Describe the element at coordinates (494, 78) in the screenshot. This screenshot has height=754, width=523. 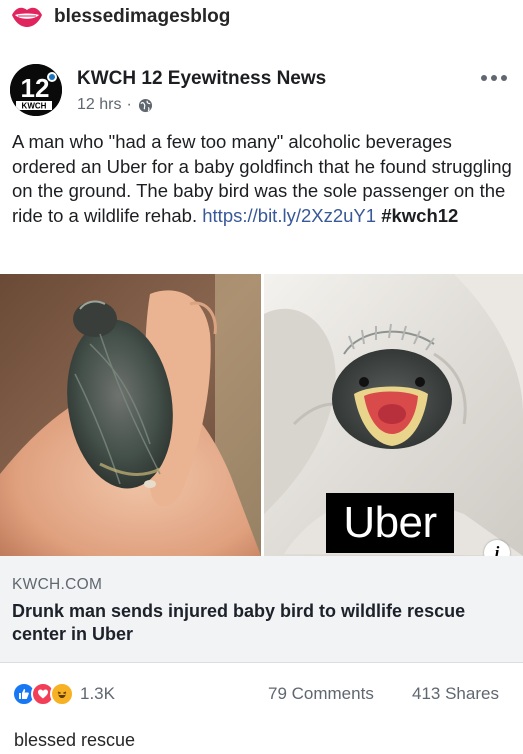
I see `more-options-icon` at that location.